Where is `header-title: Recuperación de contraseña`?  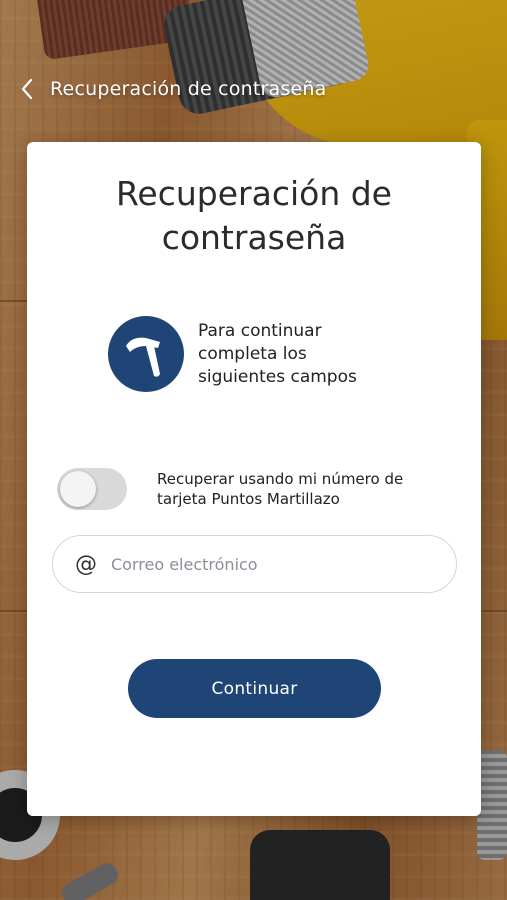 header-title: Recuperación de contraseña is located at coordinates (188, 89).